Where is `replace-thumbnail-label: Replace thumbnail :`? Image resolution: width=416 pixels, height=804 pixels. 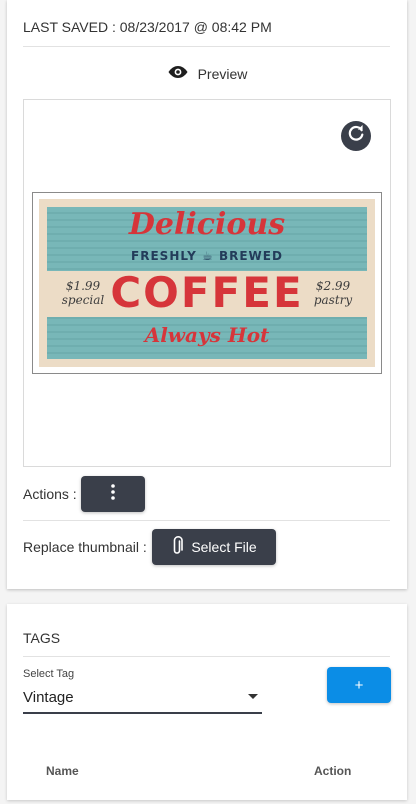 replace-thumbnail-label: Replace thumbnail : is located at coordinates (85, 547).